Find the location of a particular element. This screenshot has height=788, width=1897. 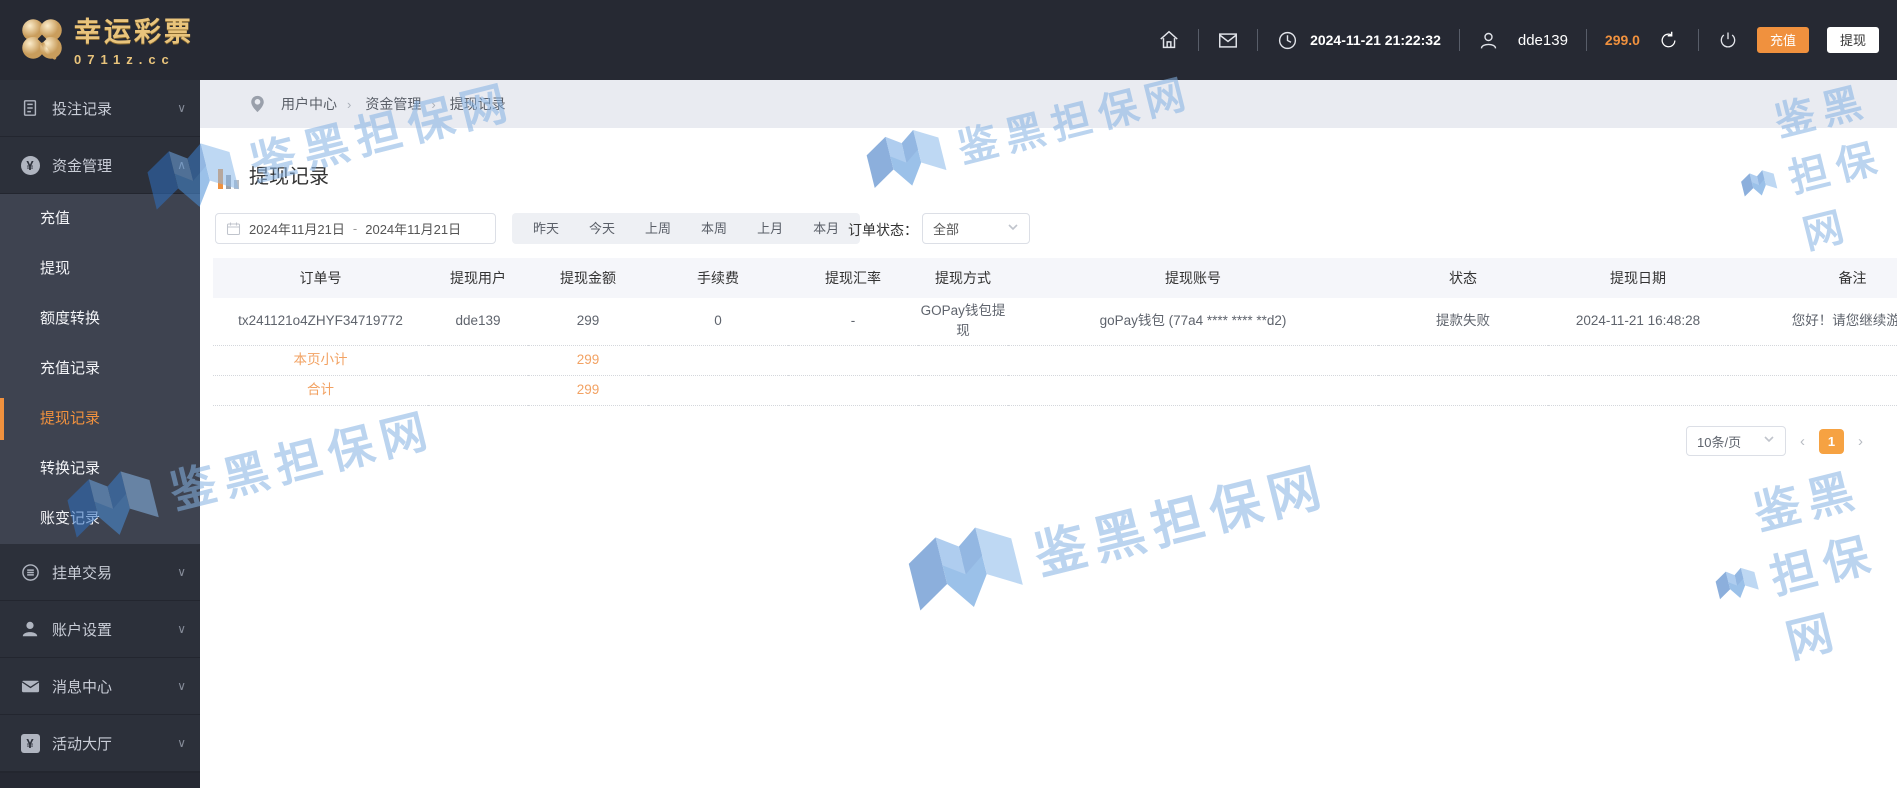

col-method: 提现方式 is located at coordinates (963, 278).